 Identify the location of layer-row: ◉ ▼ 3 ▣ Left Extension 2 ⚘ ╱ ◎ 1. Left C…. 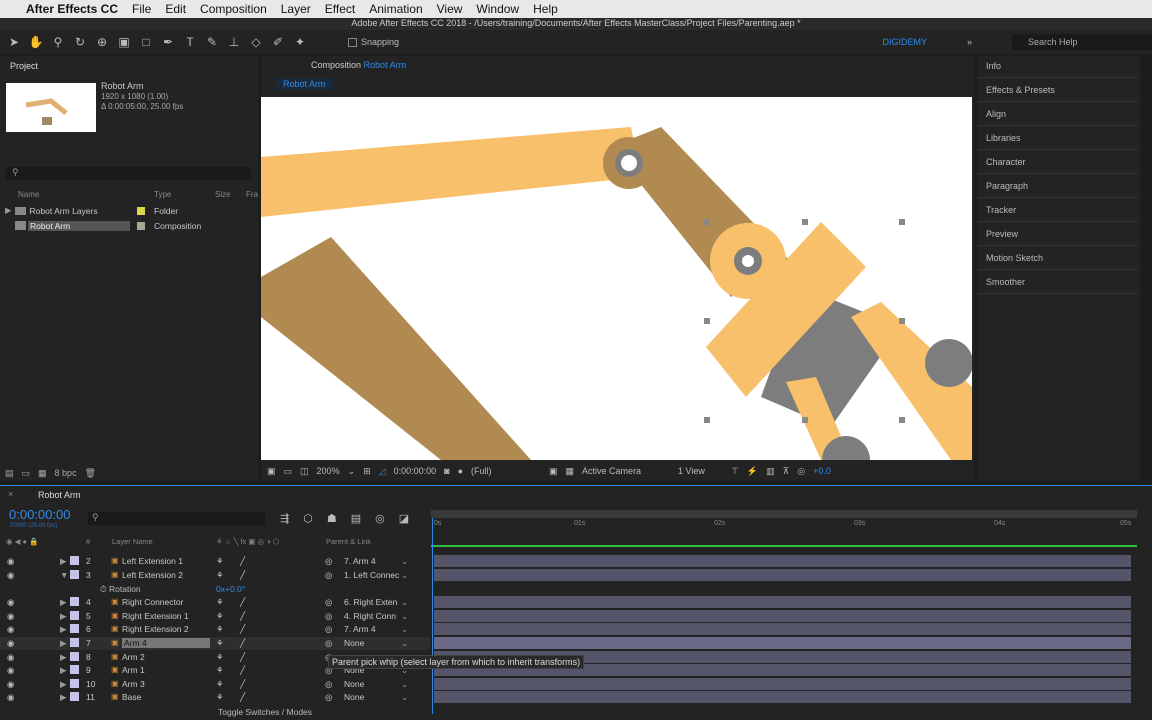
(215, 575).